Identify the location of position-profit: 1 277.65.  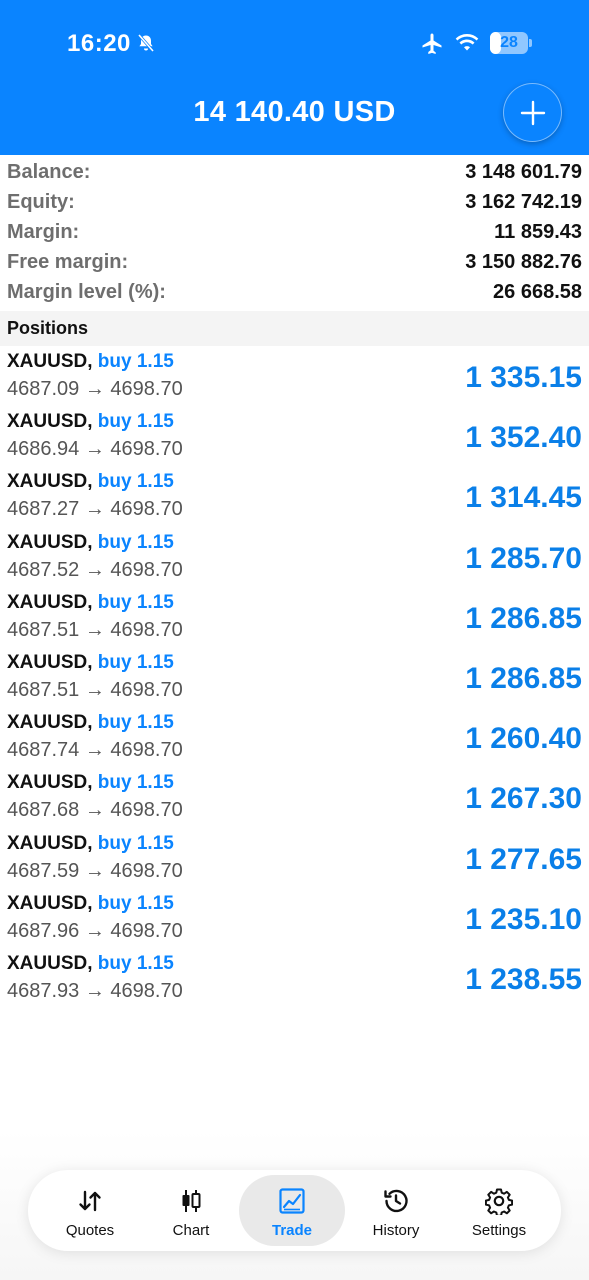
(523, 859).